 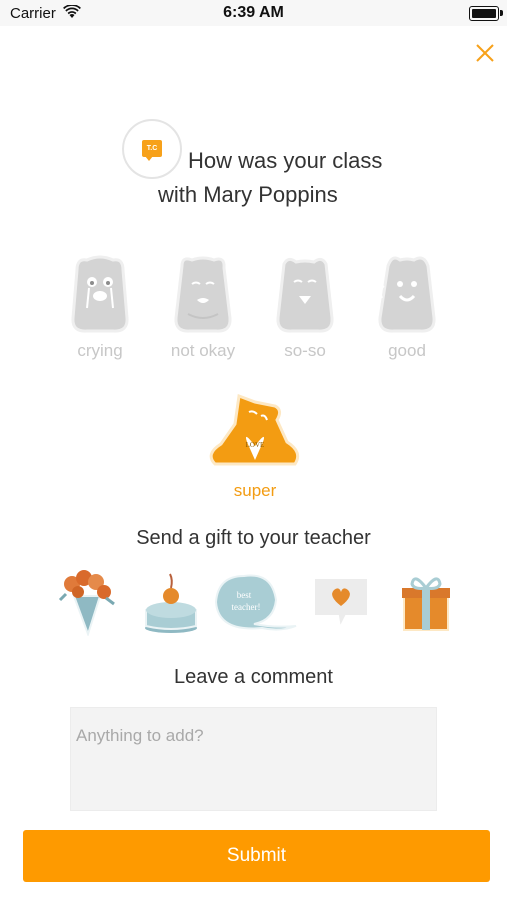 I want to click on close-icon, so click(x=485, y=53).